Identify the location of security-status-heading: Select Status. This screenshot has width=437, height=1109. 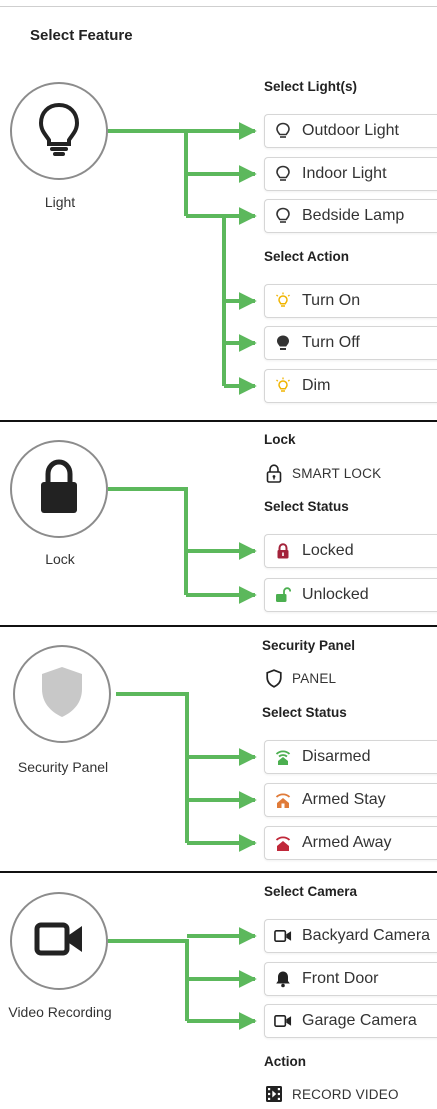
(304, 712).